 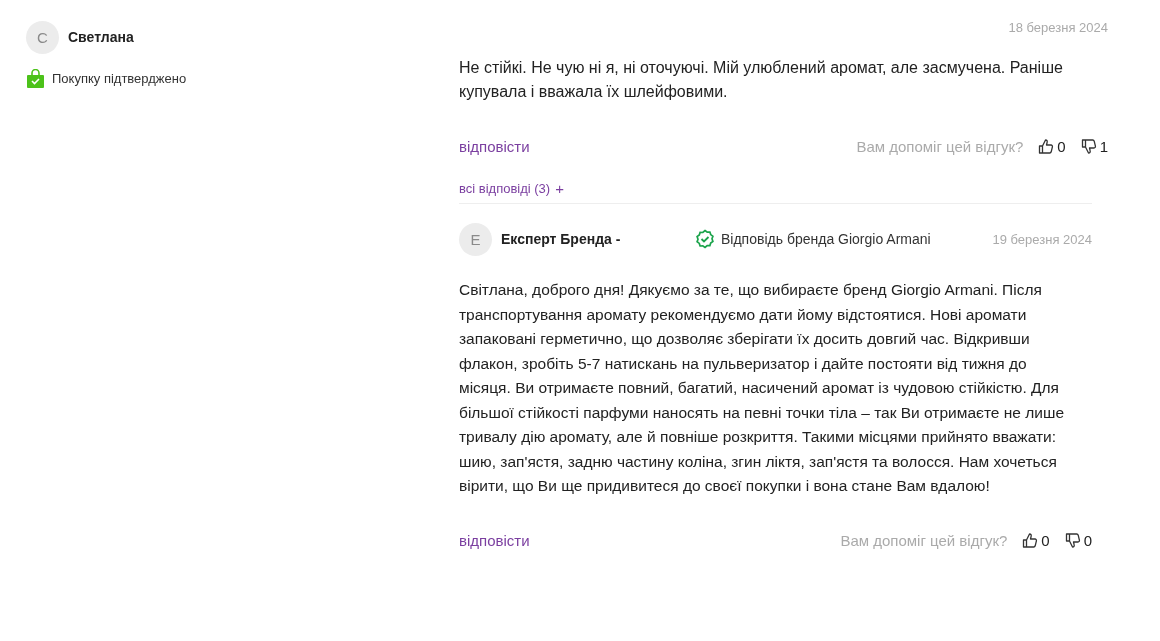 I want to click on avatar: Е, so click(x=475, y=239).